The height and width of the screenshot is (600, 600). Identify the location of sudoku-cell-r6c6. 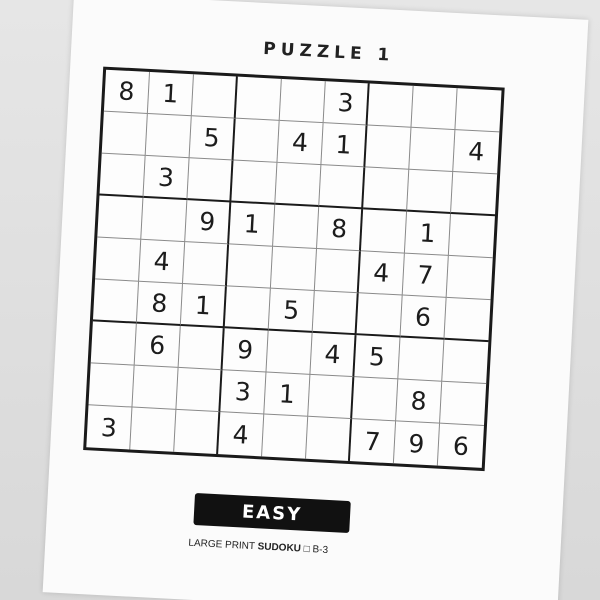
(335, 313).